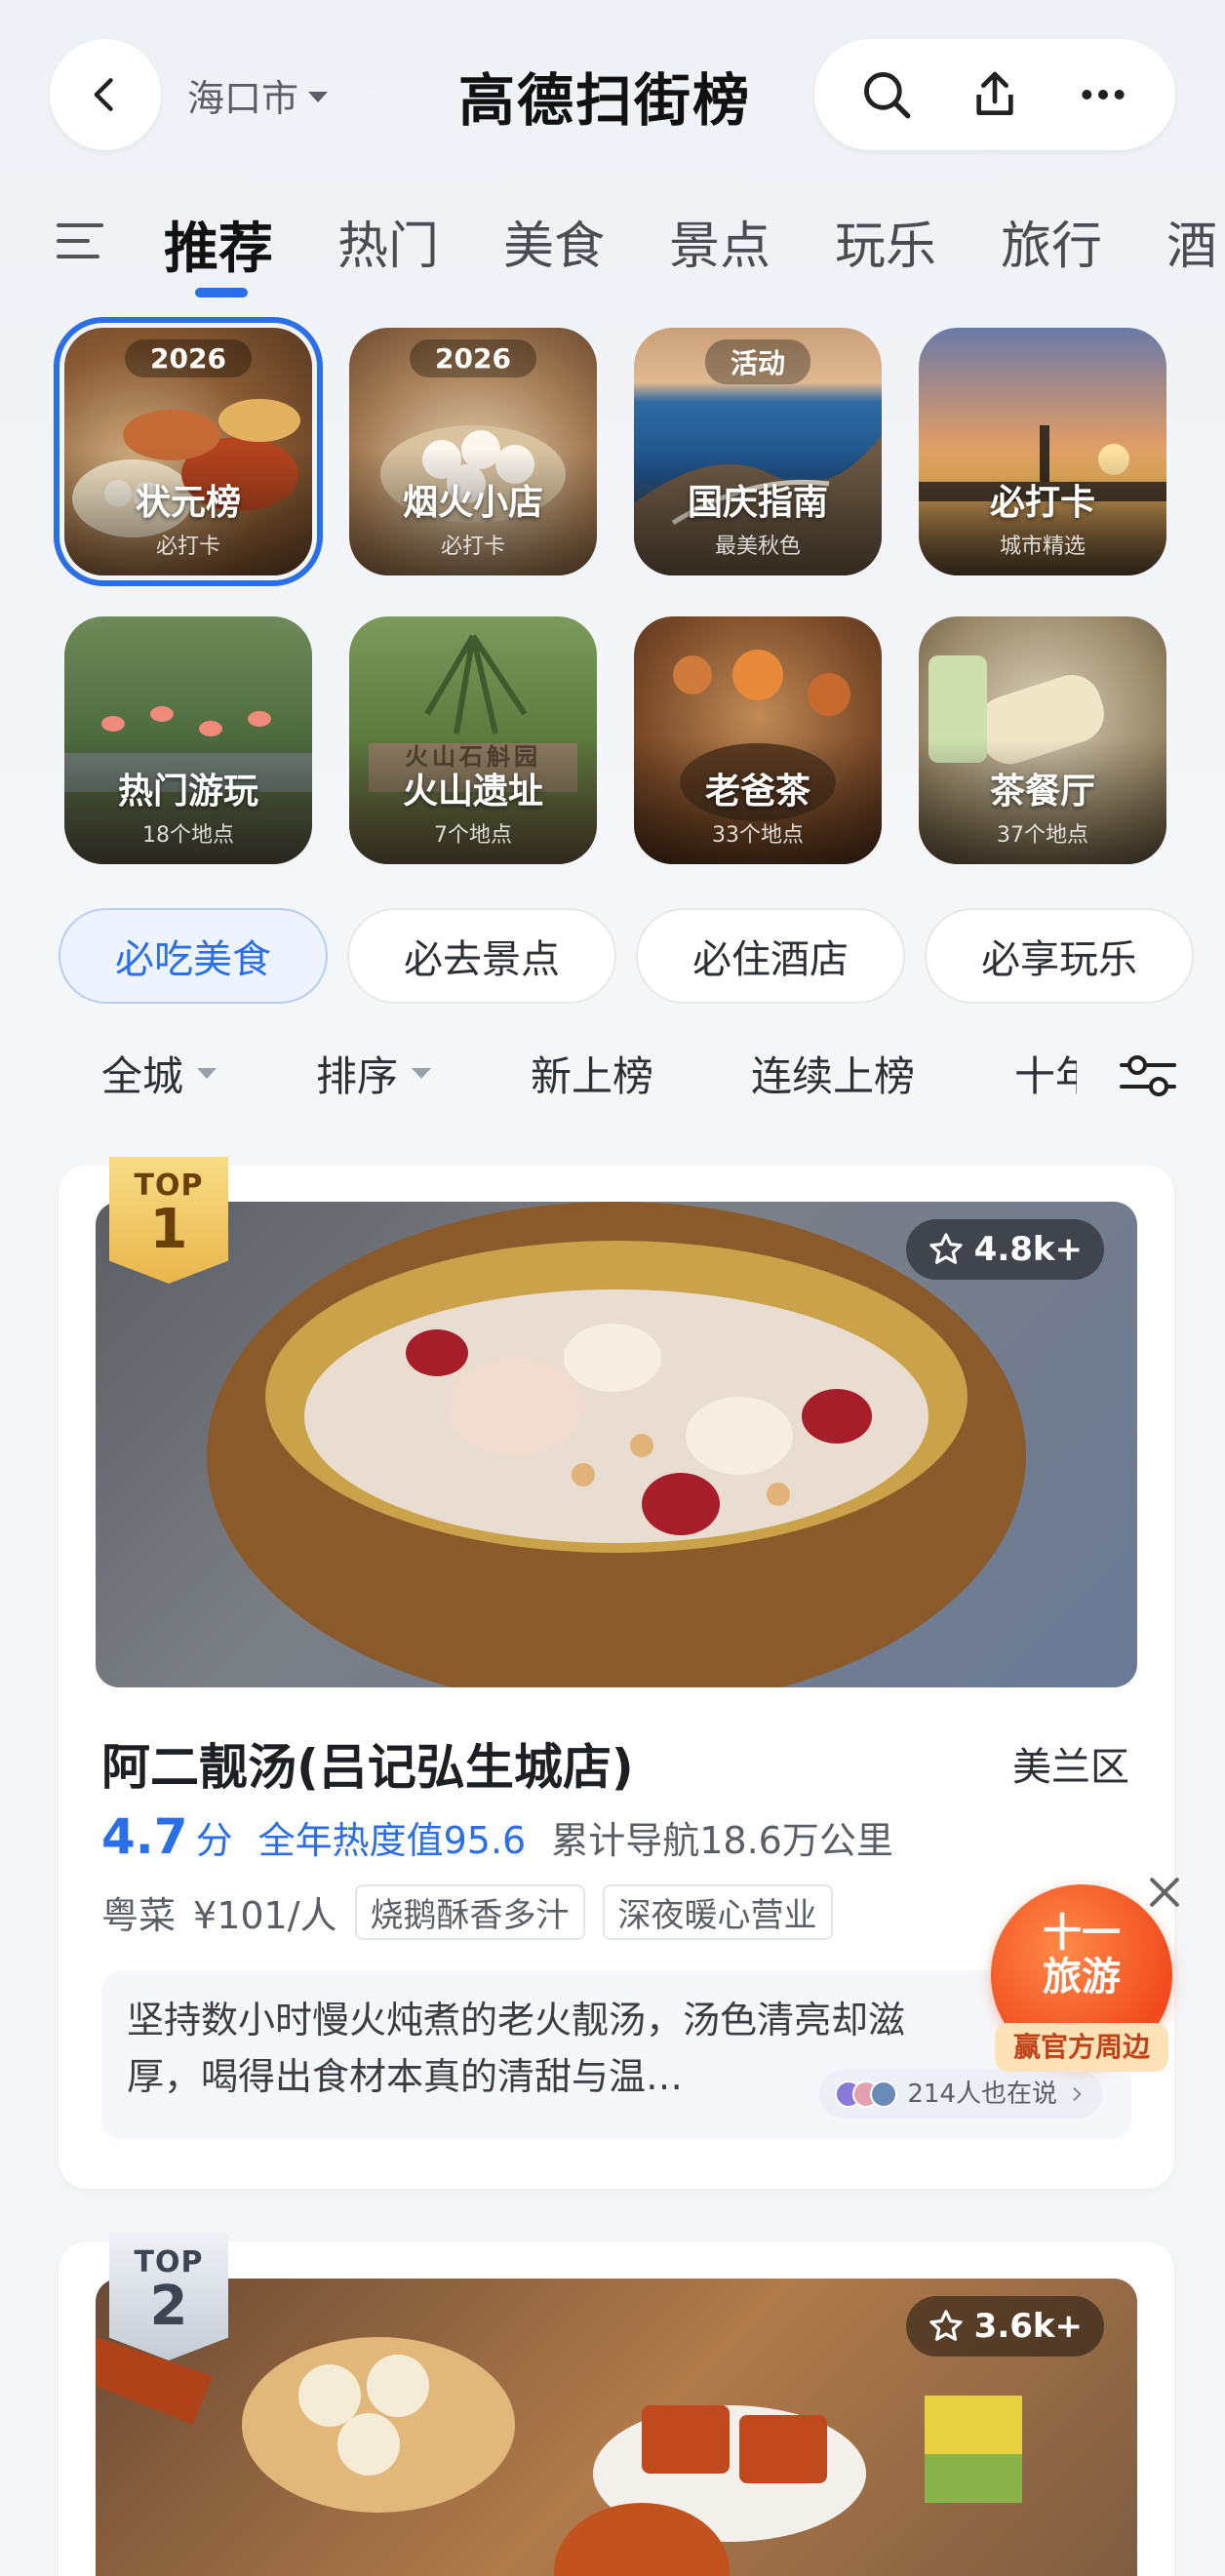 This screenshot has width=1225, height=2576. Describe the element at coordinates (1148, 1075) in the screenshot. I see `filter-settings-icon` at that location.